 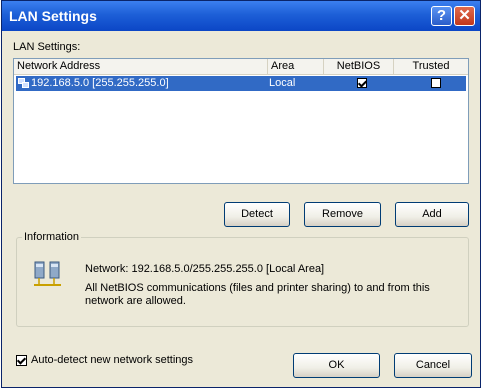 I want to click on cancel-button: Cancel, so click(x=433, y=365).